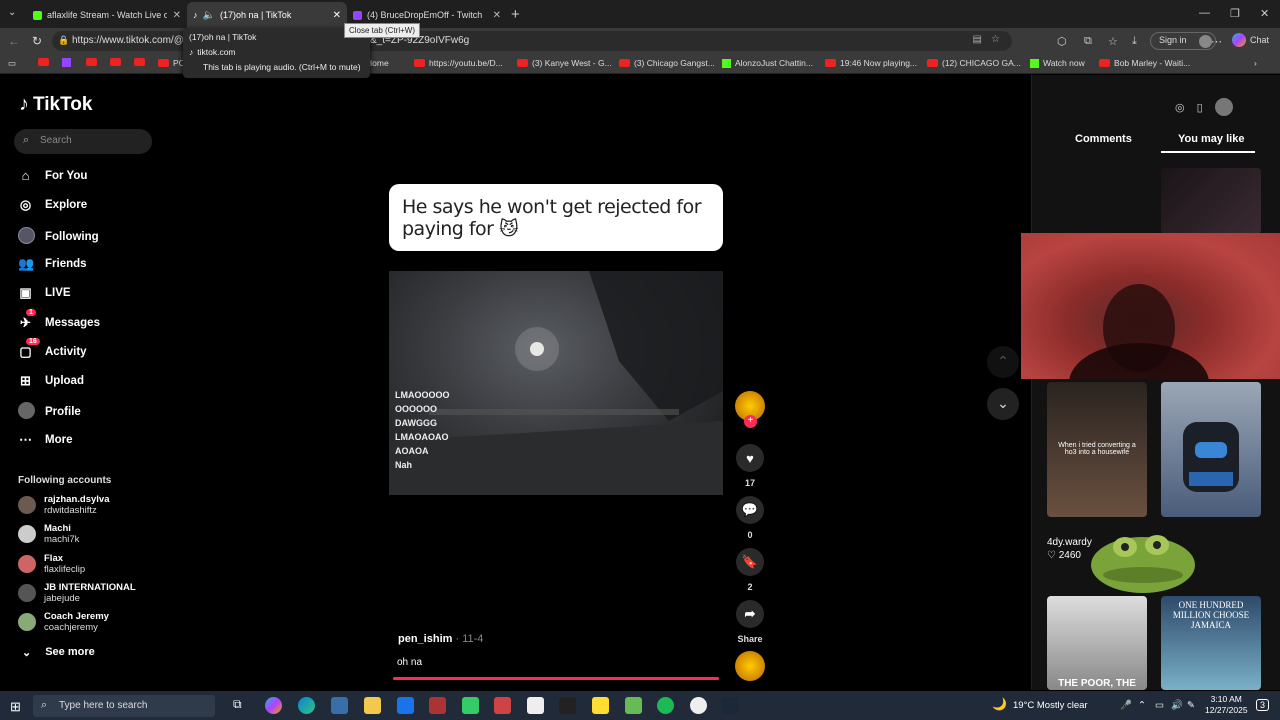  Describe the element at coordinates (1088, 41) in the screenshot. I see `tab-actions-icon: ⧉` at that location.